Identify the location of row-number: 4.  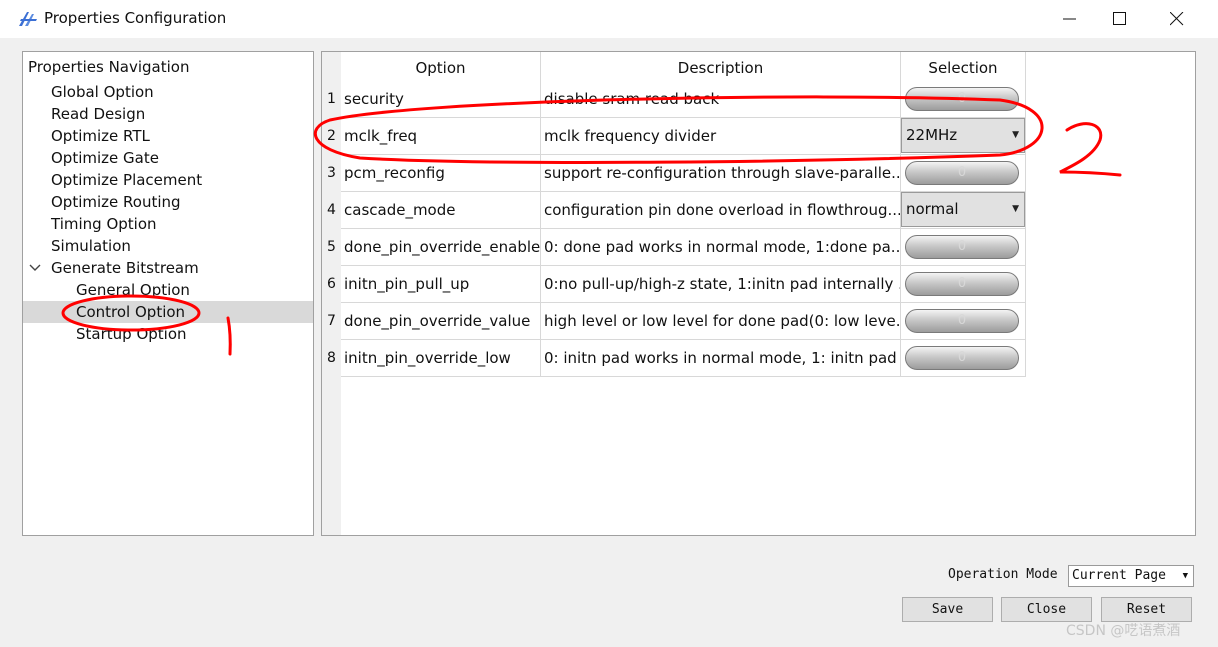
(331, 210).